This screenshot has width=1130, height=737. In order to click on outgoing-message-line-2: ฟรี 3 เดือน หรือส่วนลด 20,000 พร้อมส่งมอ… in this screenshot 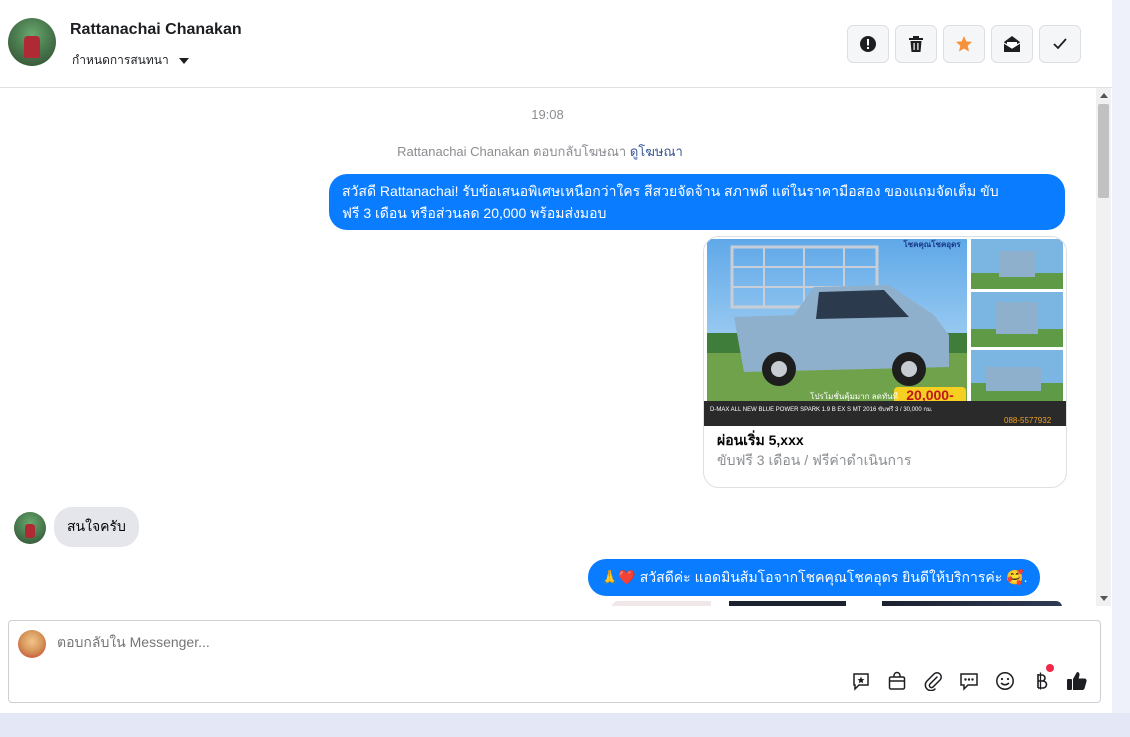, I will do `click(474, 213)`.